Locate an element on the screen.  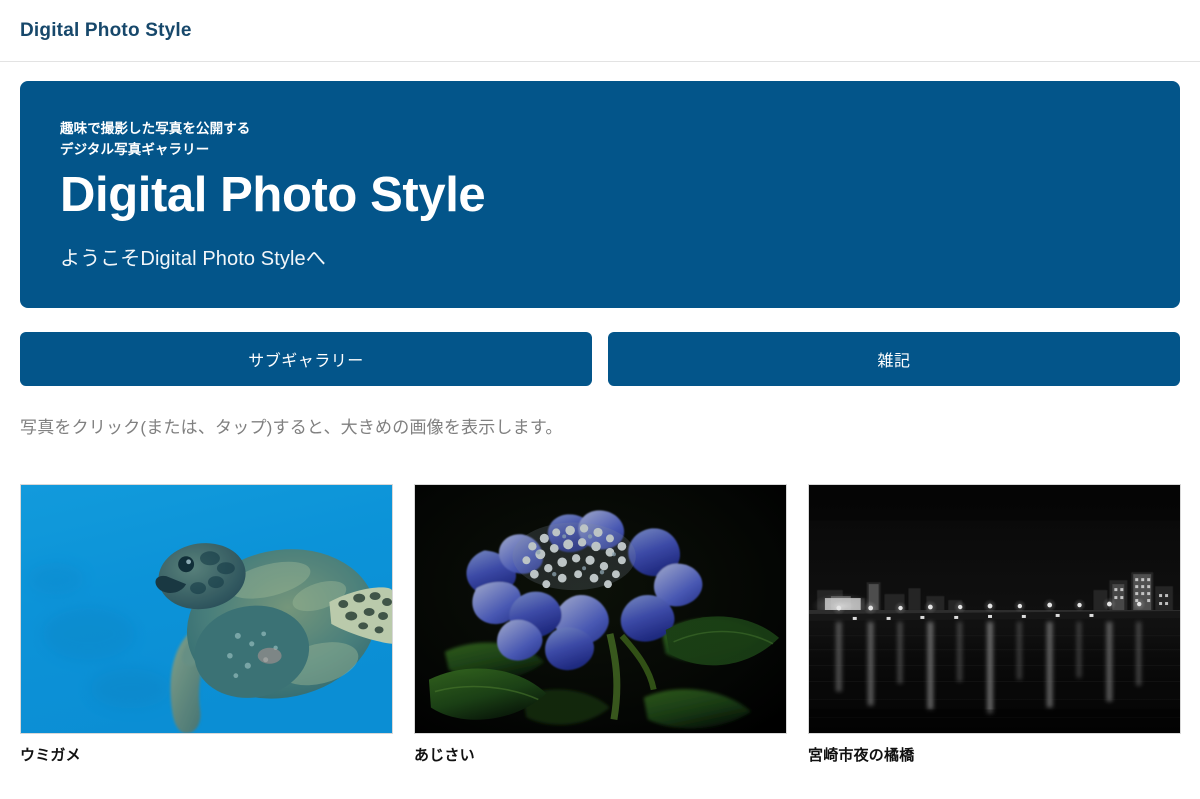
hydrangea-image is located at coordinates (600, 609).